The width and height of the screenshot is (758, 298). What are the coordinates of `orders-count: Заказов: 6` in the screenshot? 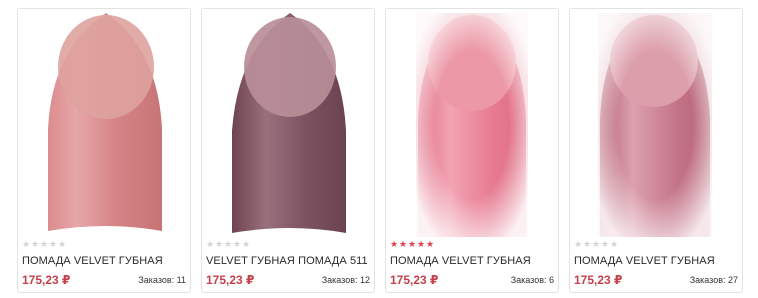 It's located at (532, 280).